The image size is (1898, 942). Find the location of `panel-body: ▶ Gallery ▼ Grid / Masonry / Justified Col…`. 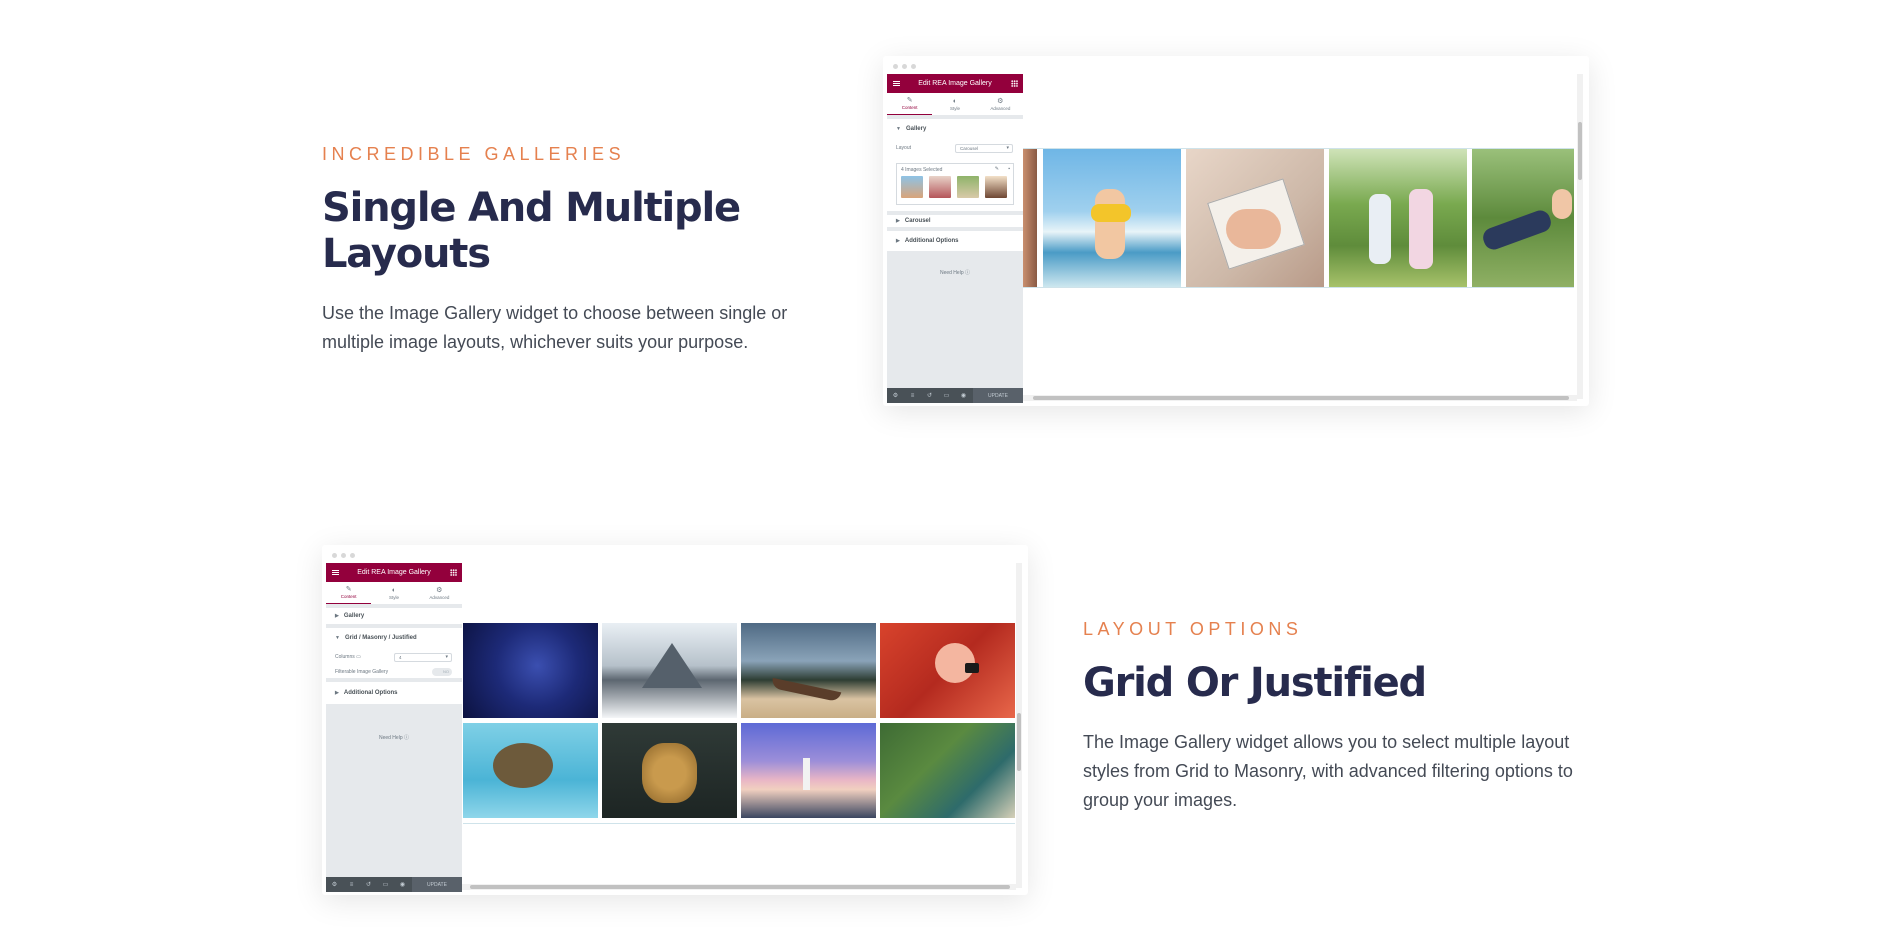

panel-body: ▶ Gallery ▼ Grid / Masonry / Justified Col… is located at coordinates (394, 654).